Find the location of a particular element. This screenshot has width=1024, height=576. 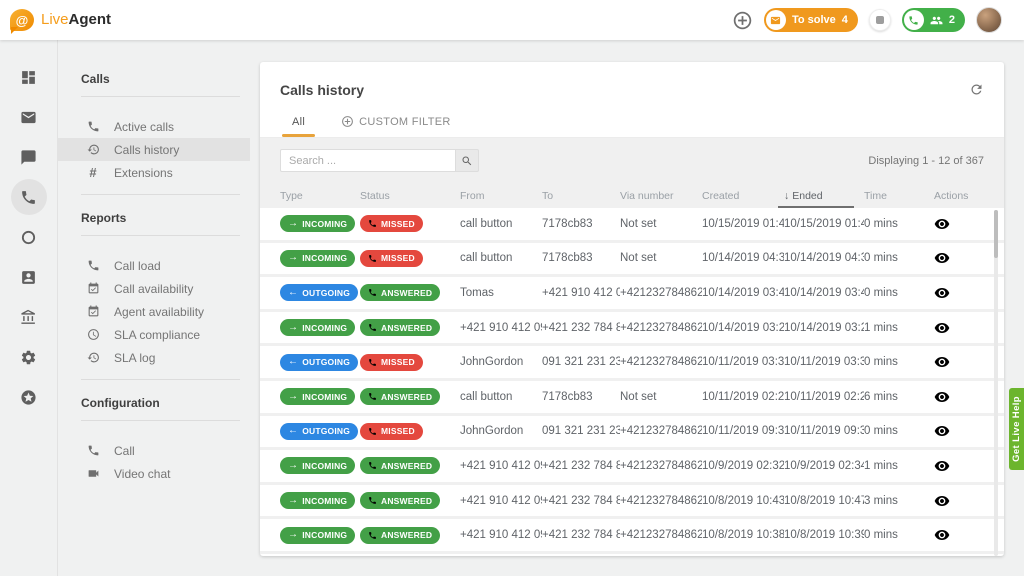

rail-tickets is located at coordinates (29, 117).